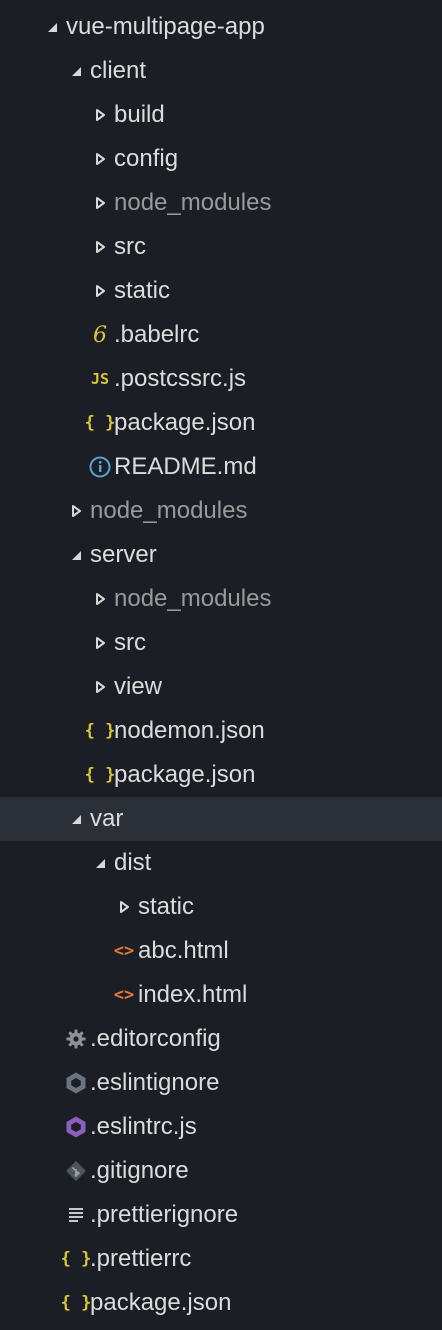 The width and height of the screenshot is (442, 1330). I want to click on folder-label: client, so click(118, 70).